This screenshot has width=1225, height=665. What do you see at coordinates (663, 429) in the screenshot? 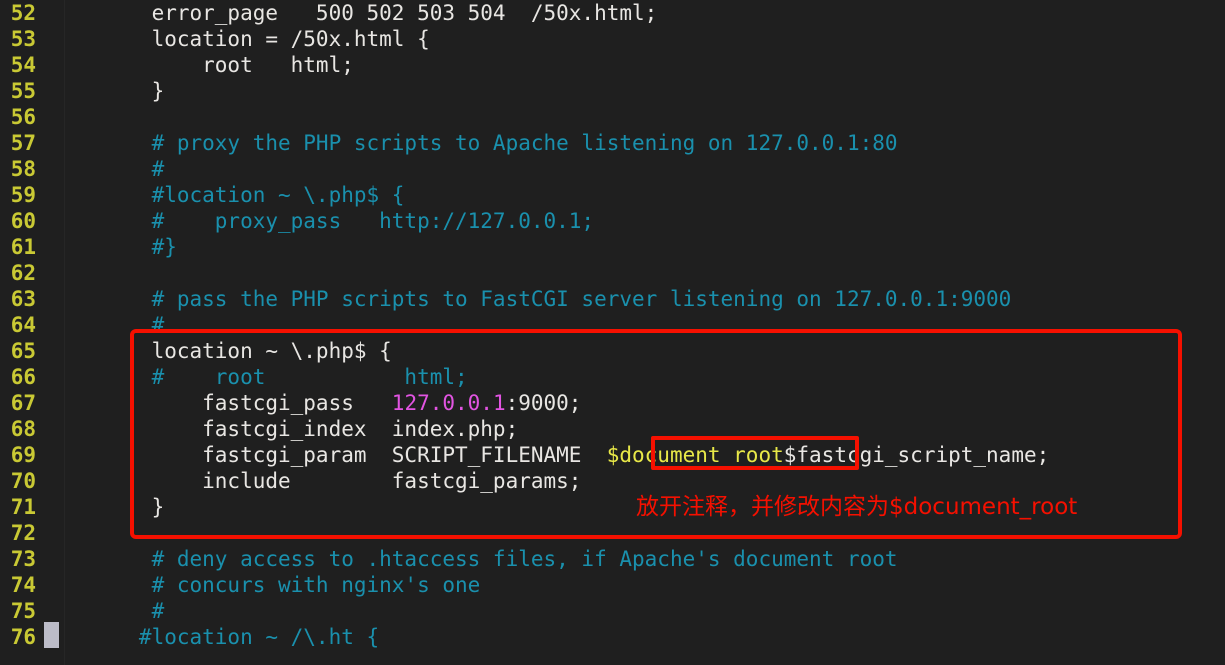
I see `code-line: fastcgi_index index.php;` at bounding box center [663, 429].